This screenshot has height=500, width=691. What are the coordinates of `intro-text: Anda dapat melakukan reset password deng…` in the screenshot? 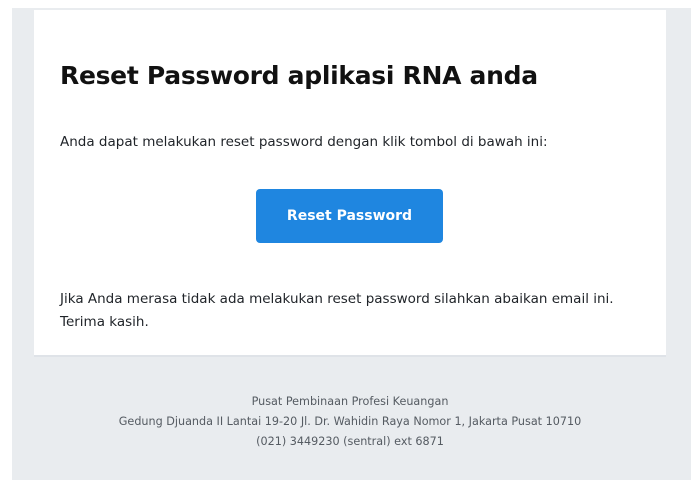 It's located at (304, 142).